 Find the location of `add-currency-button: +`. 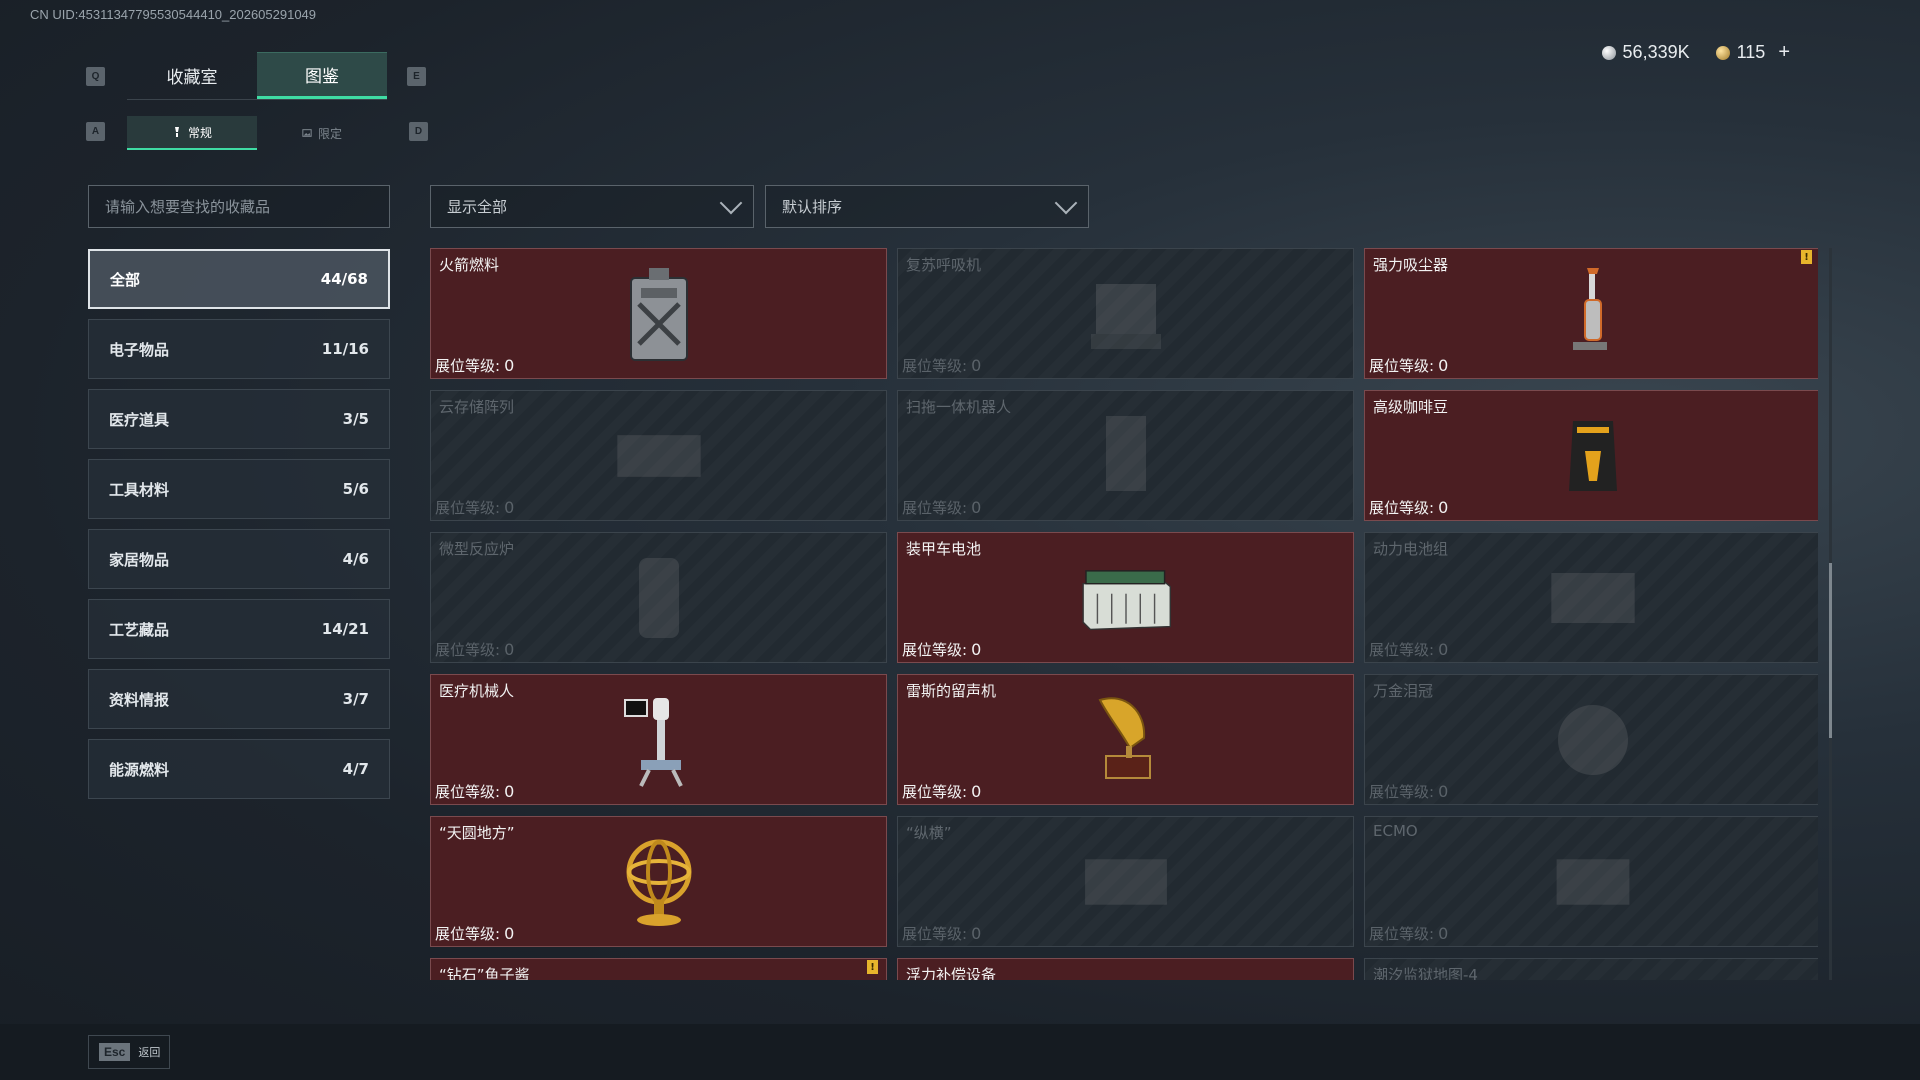

add-currency-button: + is located at coordinates (1784, 52).